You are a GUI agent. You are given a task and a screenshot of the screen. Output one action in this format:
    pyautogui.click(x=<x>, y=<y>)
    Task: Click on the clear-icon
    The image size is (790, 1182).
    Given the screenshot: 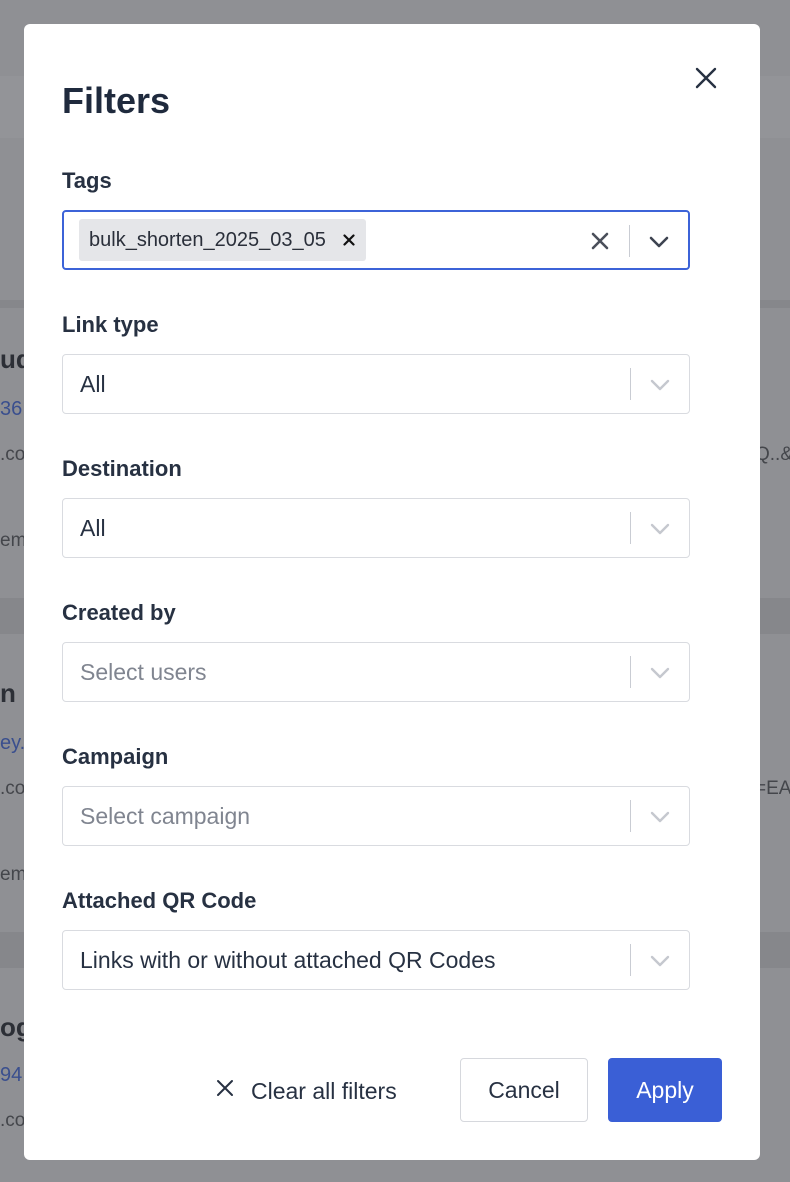 What is the action you would take?
    pyautogui.click(x=600, y=241)
    